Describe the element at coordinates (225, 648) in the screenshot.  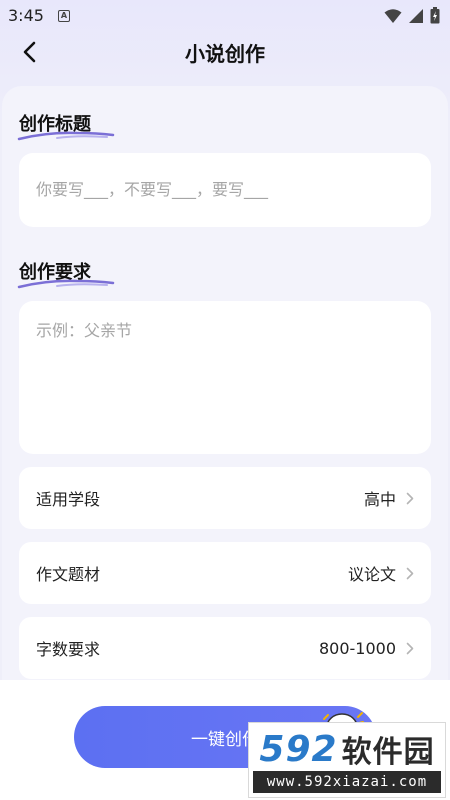
I see `word-count-row: 字数要求 800-1000` at that location.